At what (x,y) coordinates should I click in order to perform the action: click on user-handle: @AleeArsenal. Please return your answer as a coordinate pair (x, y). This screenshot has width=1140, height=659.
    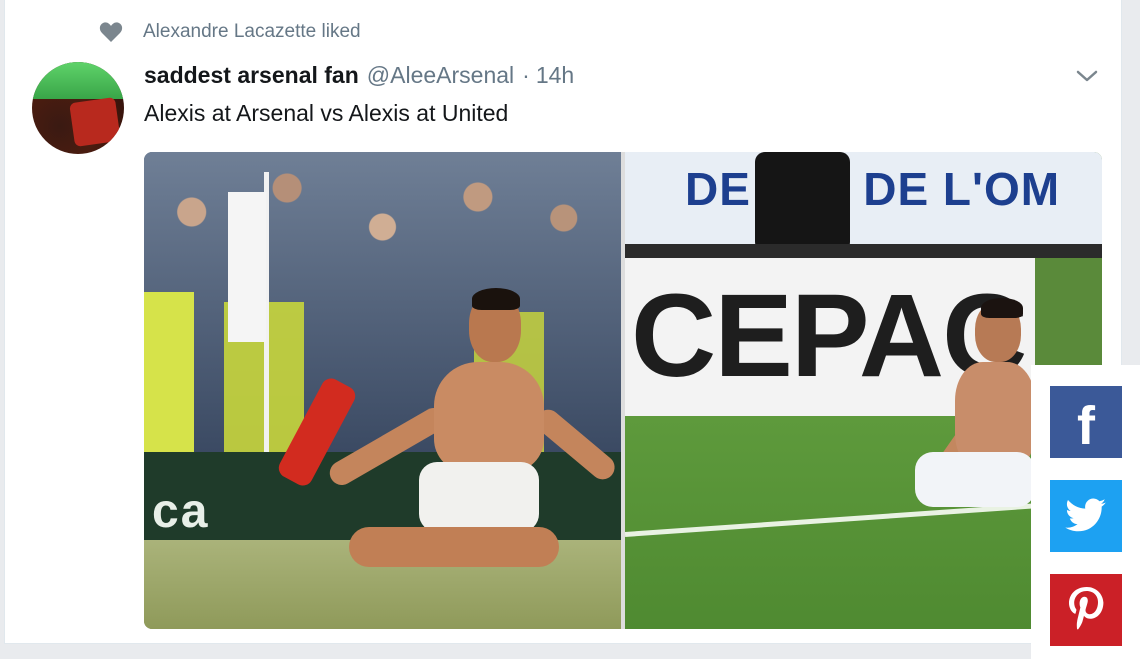
    Looking at the image, I should click on (440, 75).